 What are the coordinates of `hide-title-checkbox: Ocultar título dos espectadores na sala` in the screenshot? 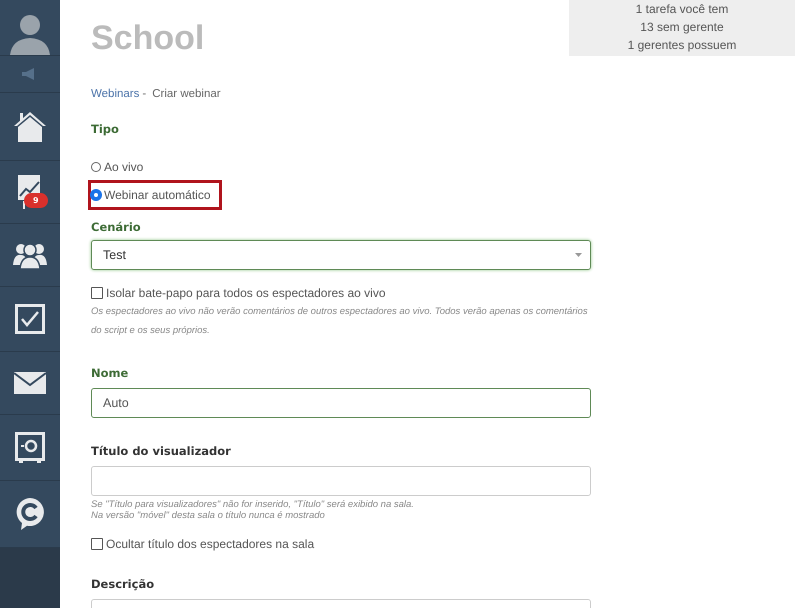 It's located at (444, 544).